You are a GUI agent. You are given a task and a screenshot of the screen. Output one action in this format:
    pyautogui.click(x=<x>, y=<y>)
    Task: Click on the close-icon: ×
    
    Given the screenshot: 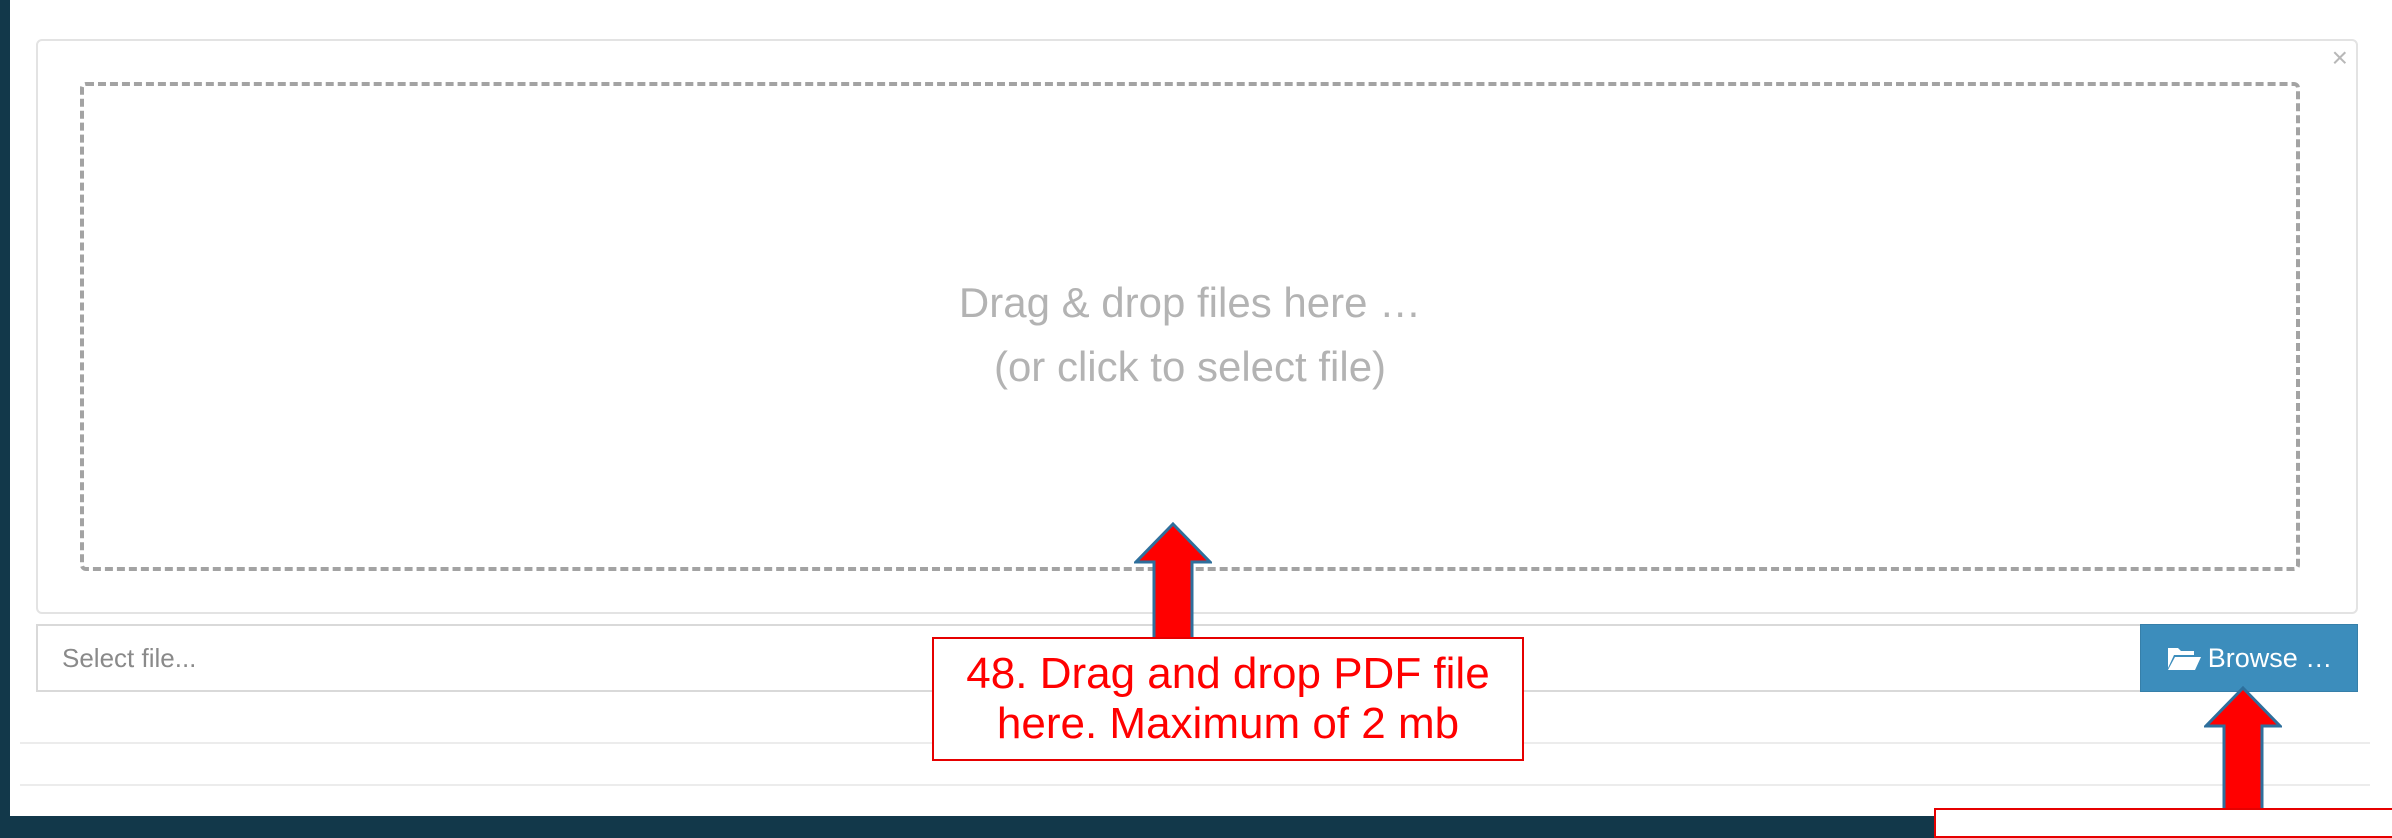 What is the action you would take?
    pyautogui.click(x=2340, y=58)
    